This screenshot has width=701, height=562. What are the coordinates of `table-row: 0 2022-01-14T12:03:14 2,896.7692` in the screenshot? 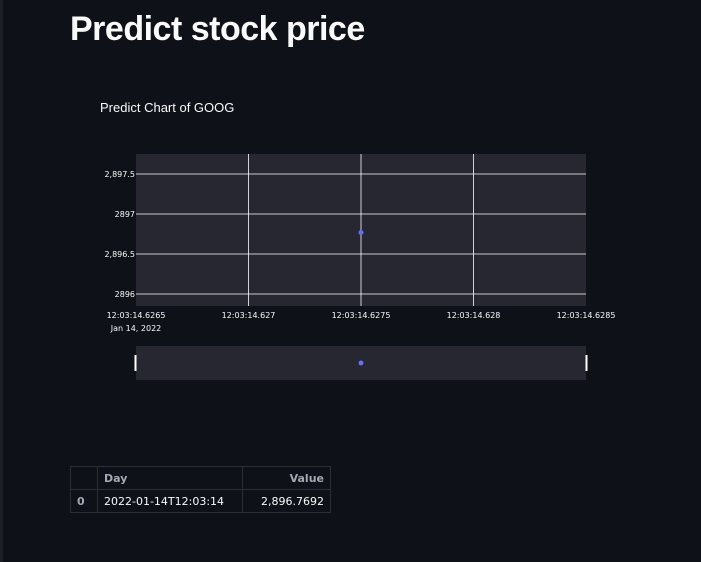 It's located at (200, 501).